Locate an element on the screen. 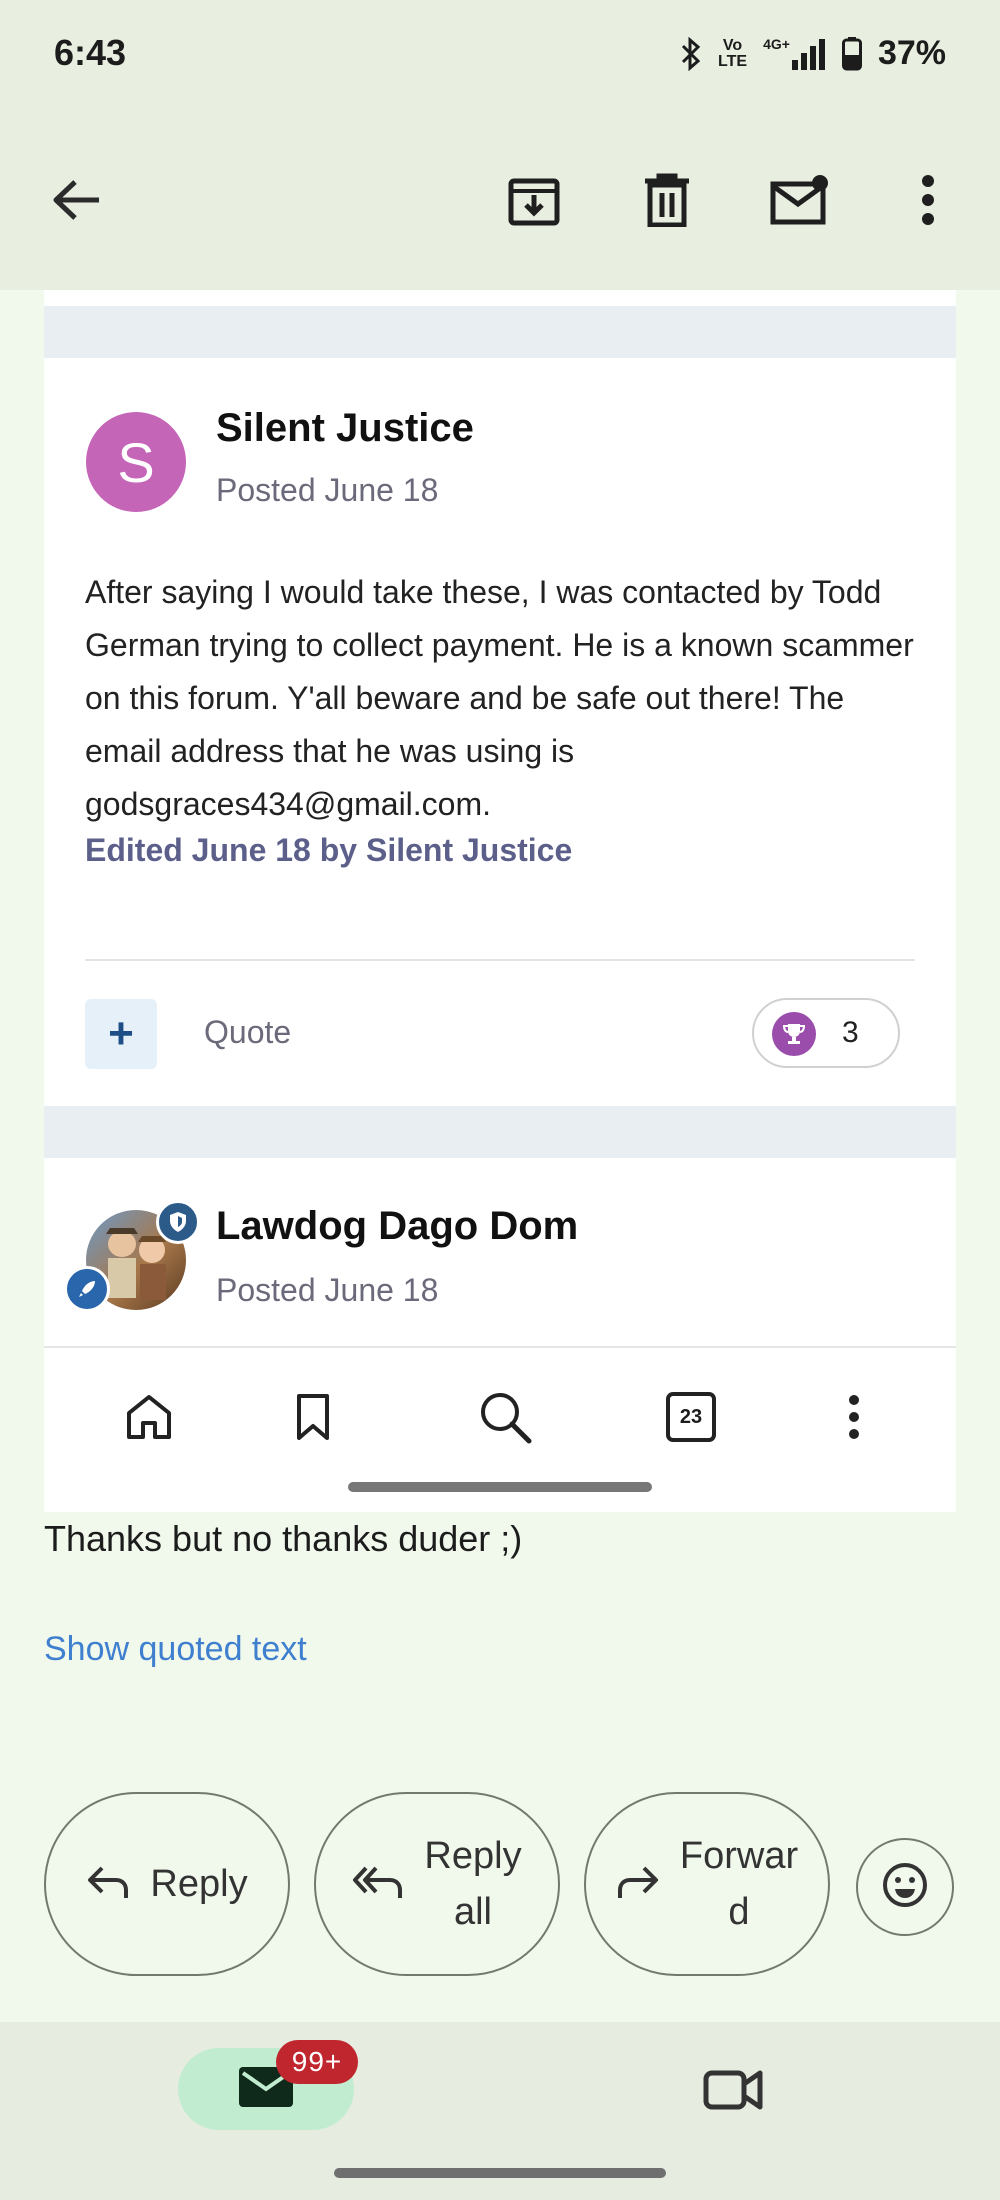 The image size is (1000, 2200). reply-all-button: Reply all is located at coordinates (437, 1884).